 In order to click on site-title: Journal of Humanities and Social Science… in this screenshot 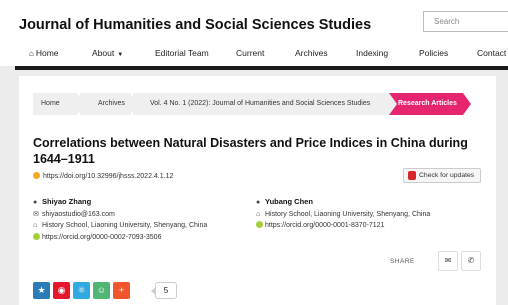, I will do `click(195, 25)`.